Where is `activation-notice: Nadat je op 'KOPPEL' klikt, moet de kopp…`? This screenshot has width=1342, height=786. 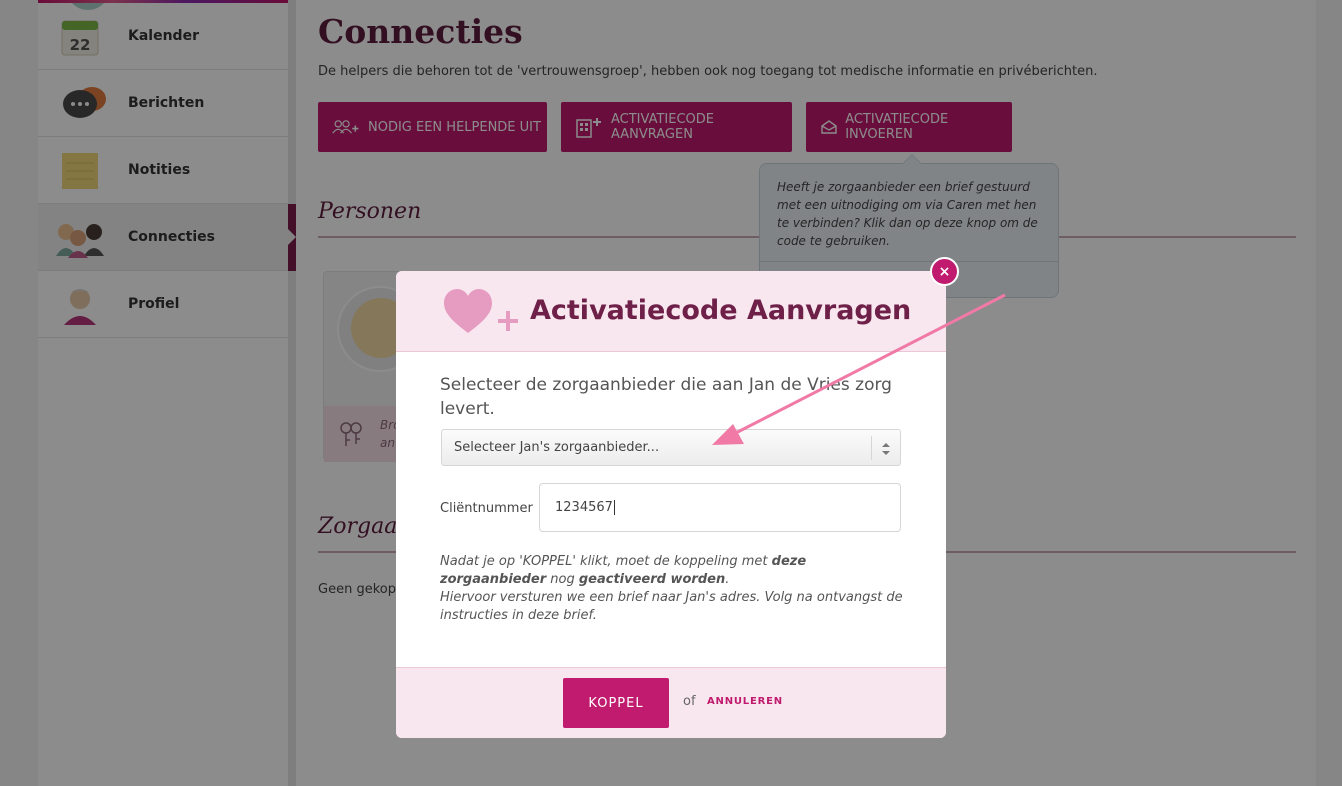 activation-notice: Nadat je op 'KOPPEL' klikt, moet de kopp… is located at coordinates (672, 589).